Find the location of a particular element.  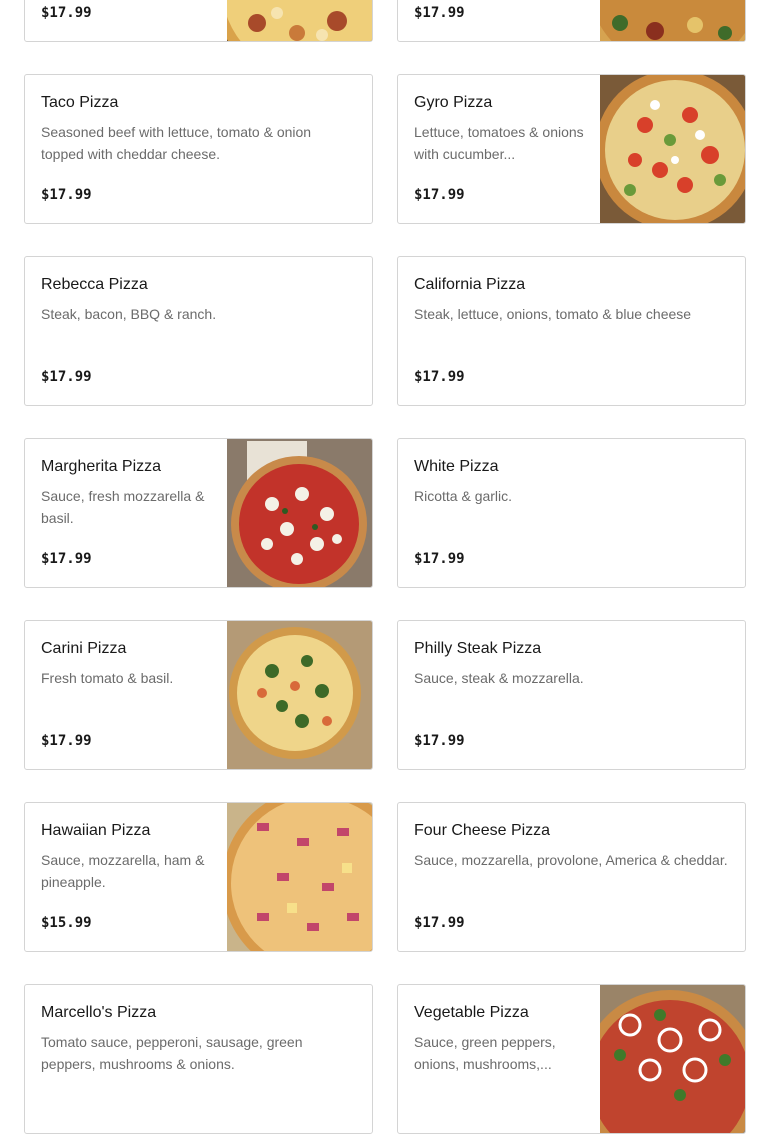

item-name: Gyro Pizza is located at coordinates (453, 102).